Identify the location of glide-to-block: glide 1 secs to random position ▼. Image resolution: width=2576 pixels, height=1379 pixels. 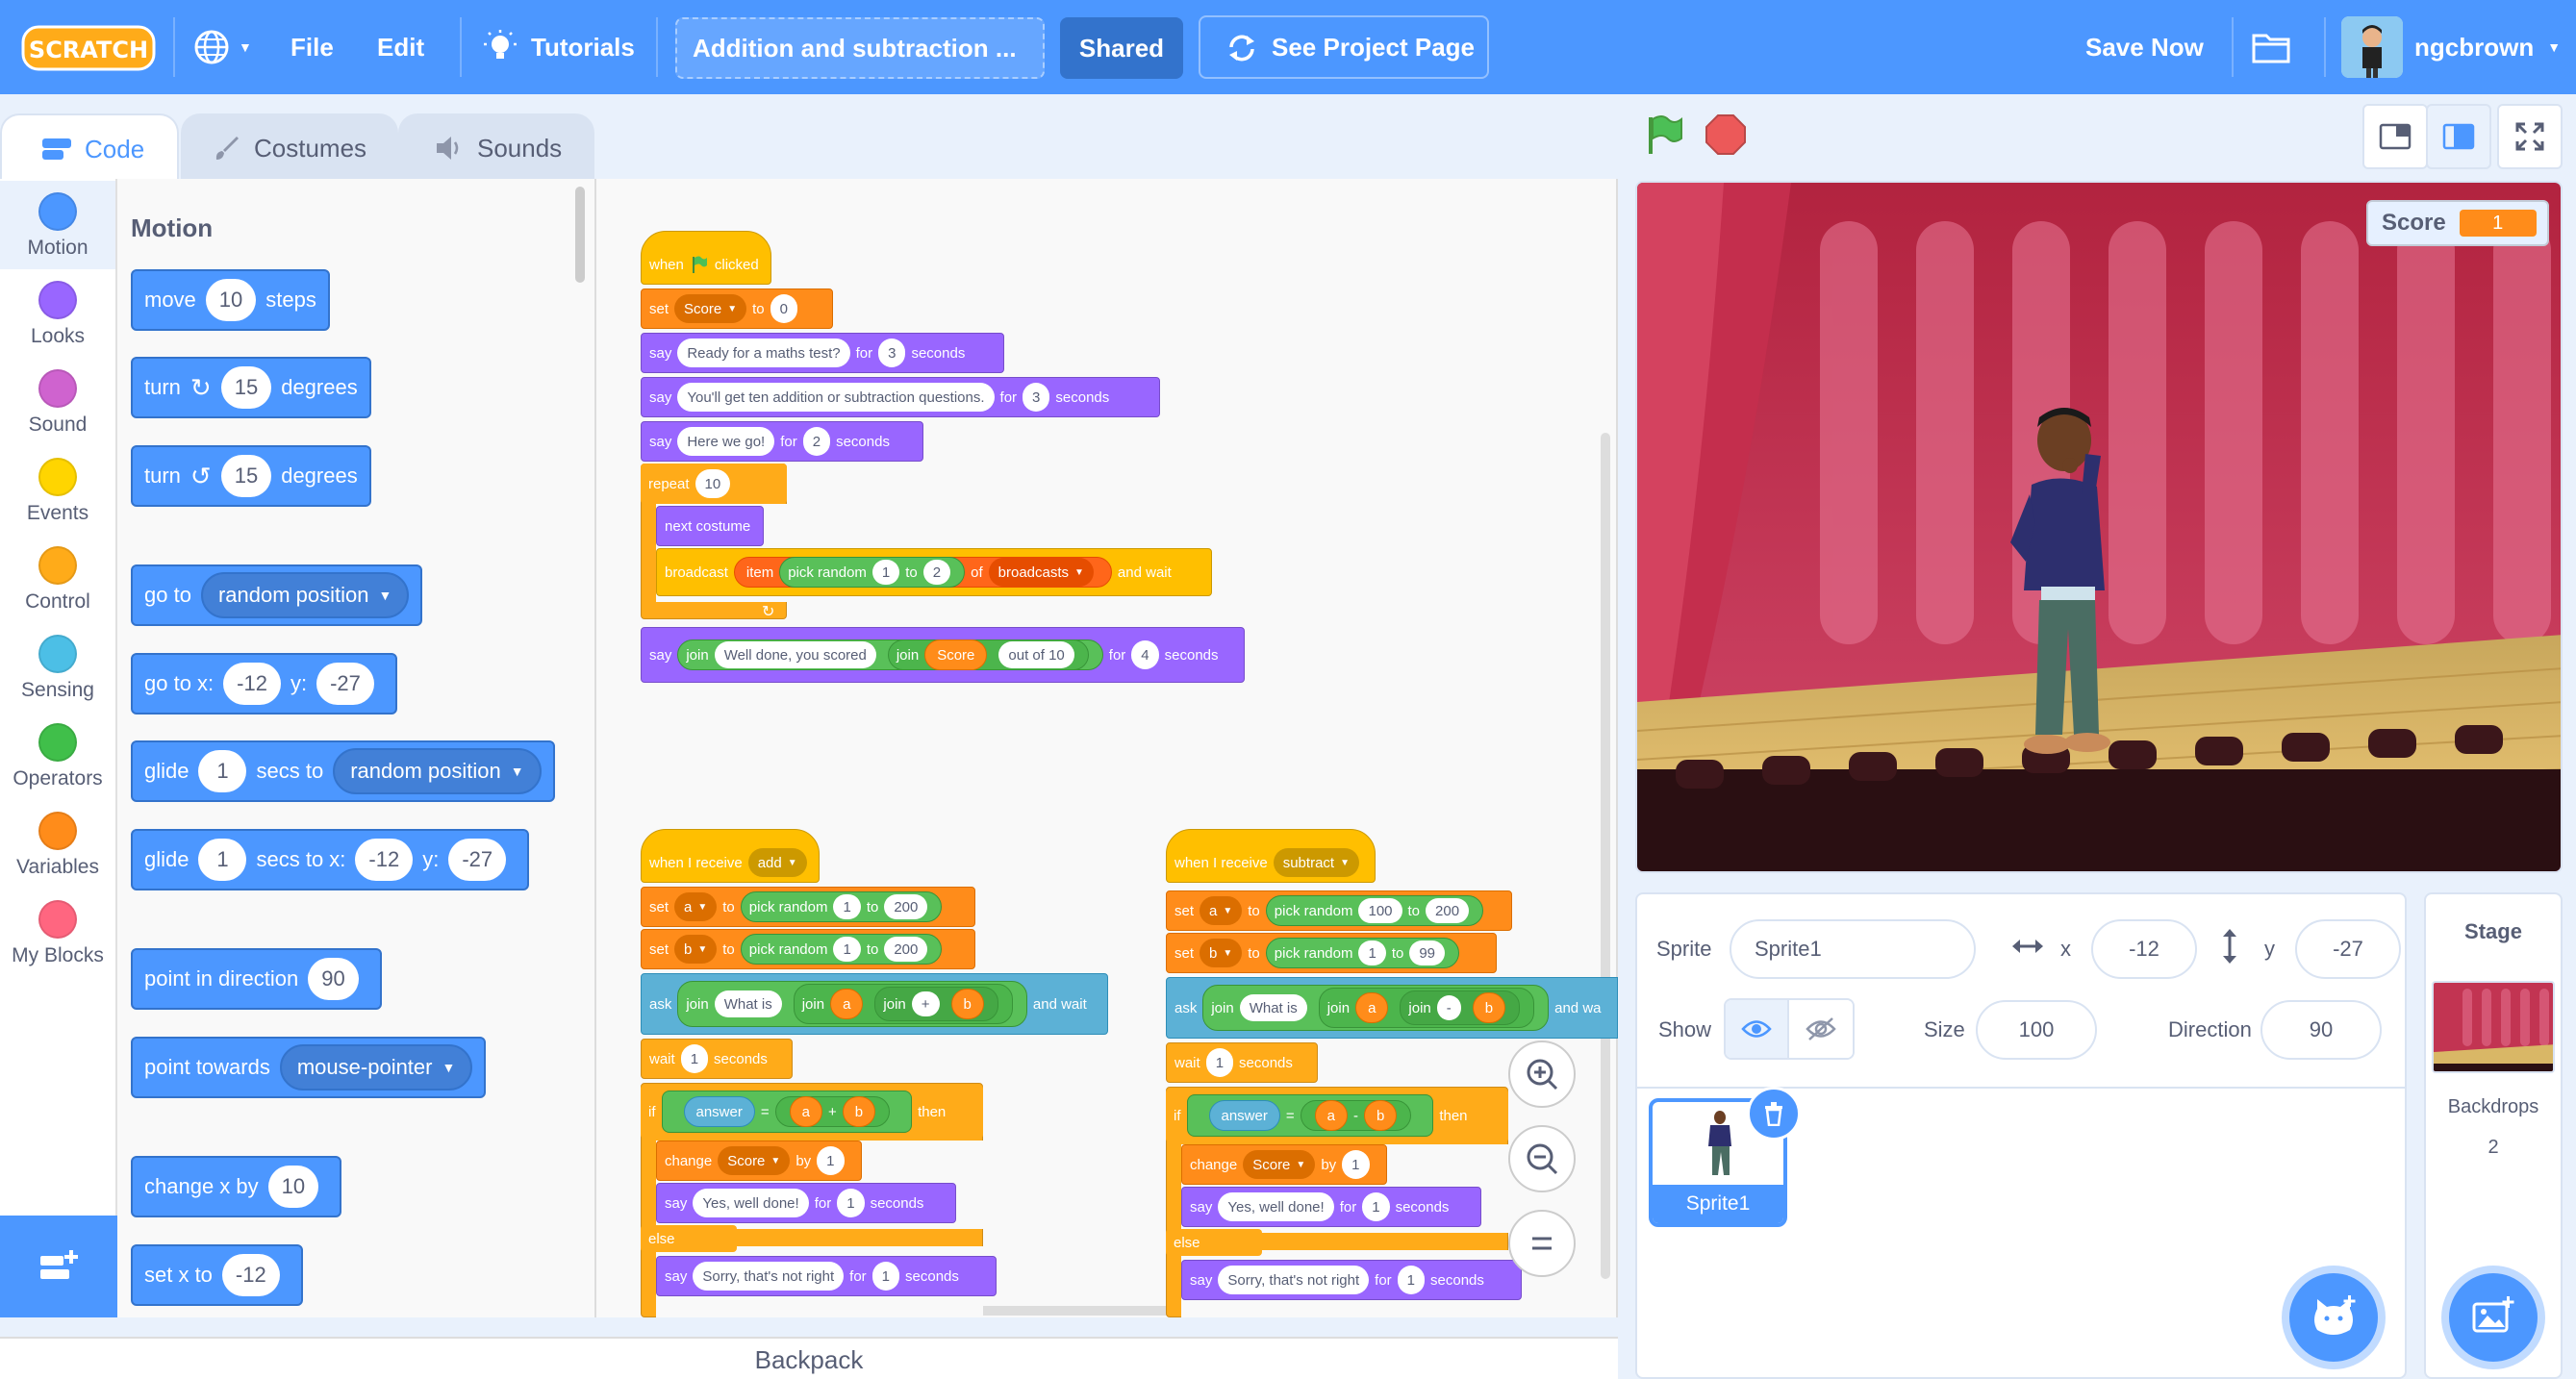
(343, 771).